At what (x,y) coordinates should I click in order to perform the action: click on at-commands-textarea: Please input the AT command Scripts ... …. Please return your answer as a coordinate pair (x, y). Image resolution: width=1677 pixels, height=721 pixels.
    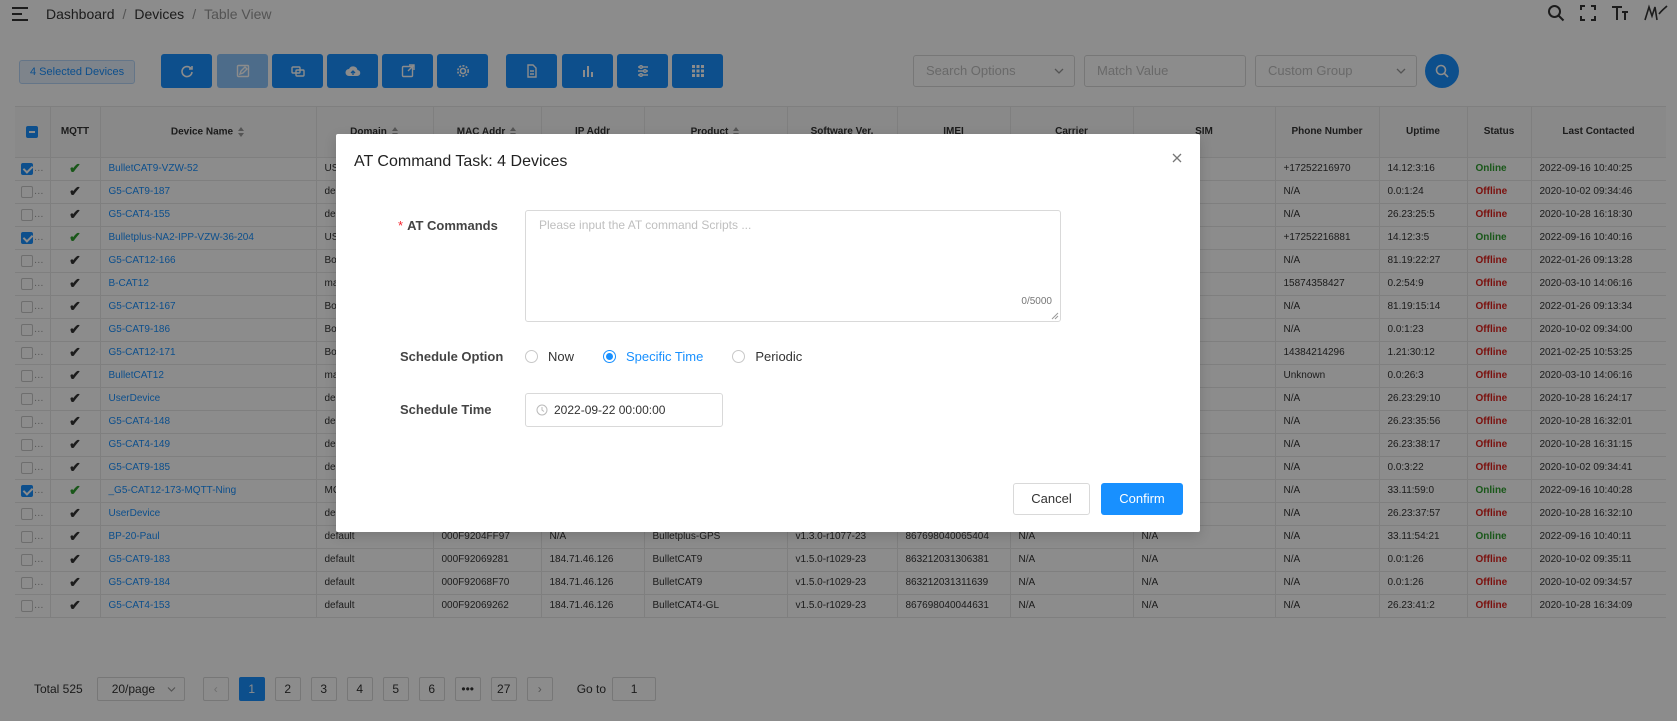
    Looking at the image, I should click on (793, 266).